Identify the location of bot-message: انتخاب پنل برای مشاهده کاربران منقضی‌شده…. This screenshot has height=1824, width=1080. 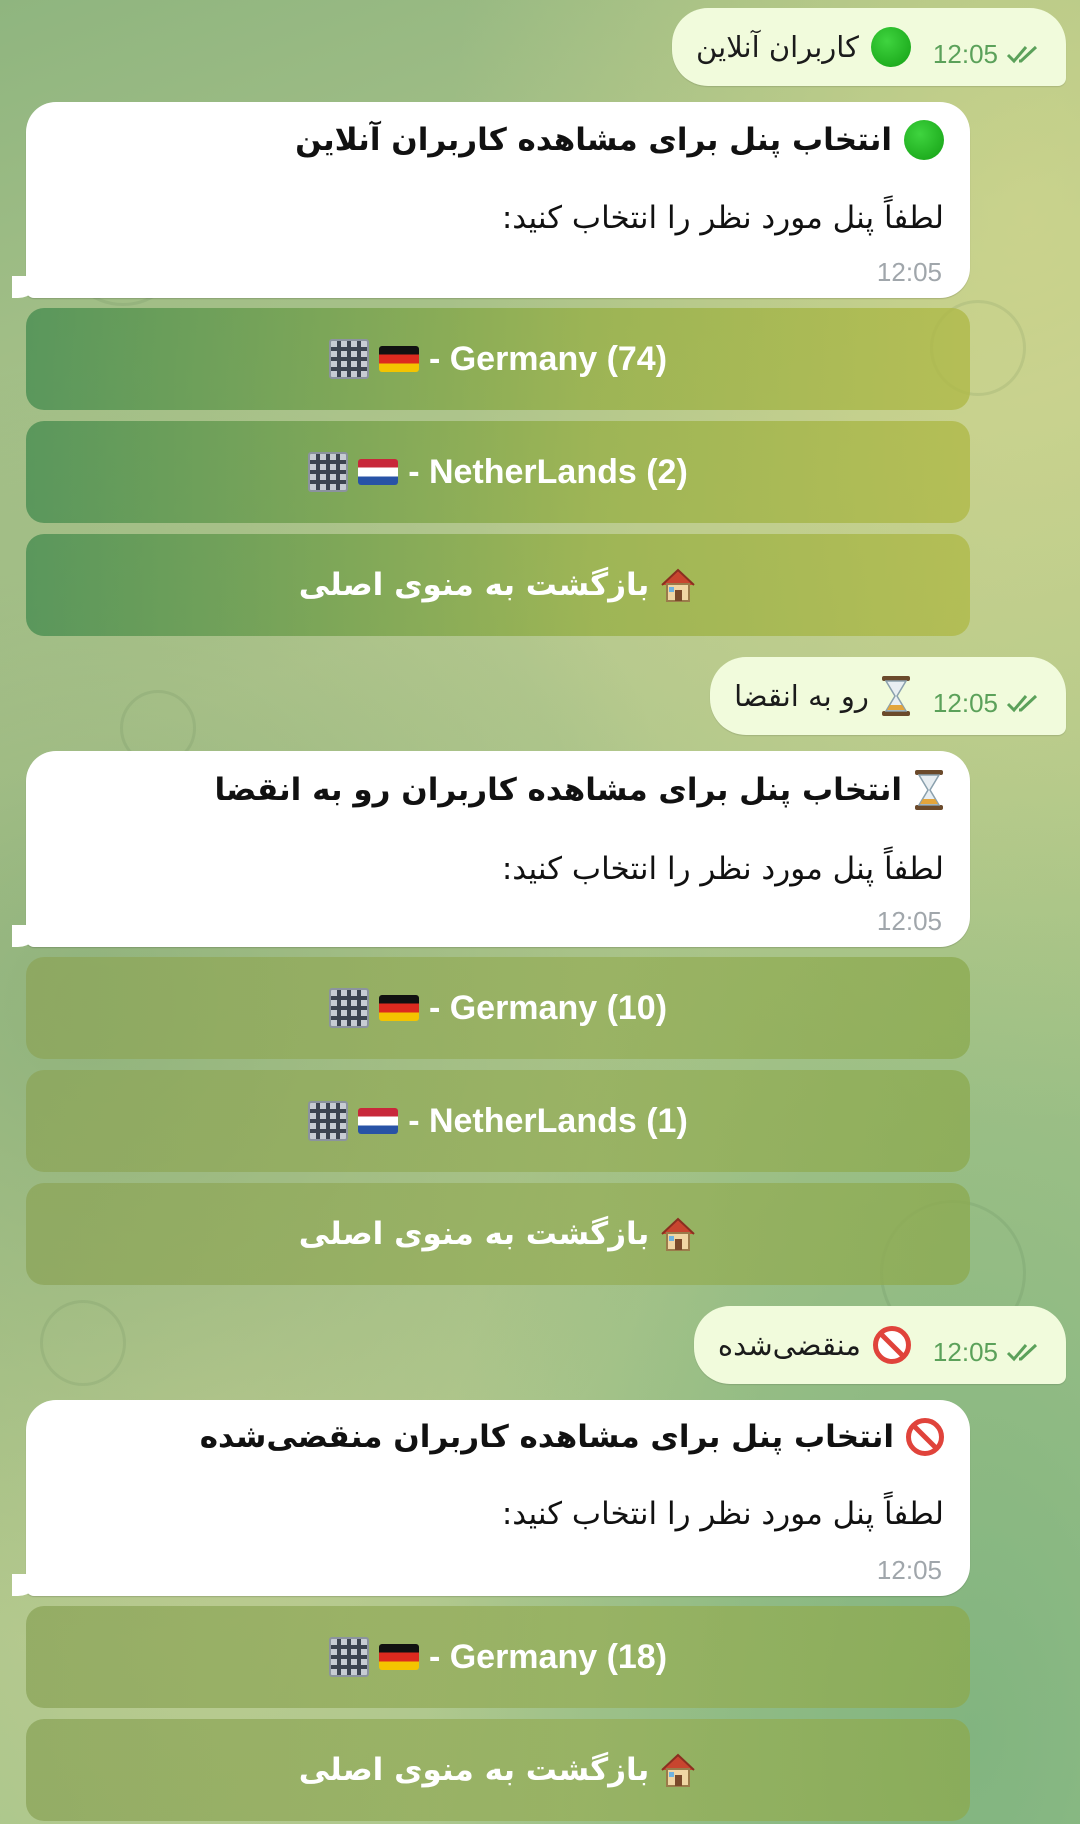
(491, 1498).